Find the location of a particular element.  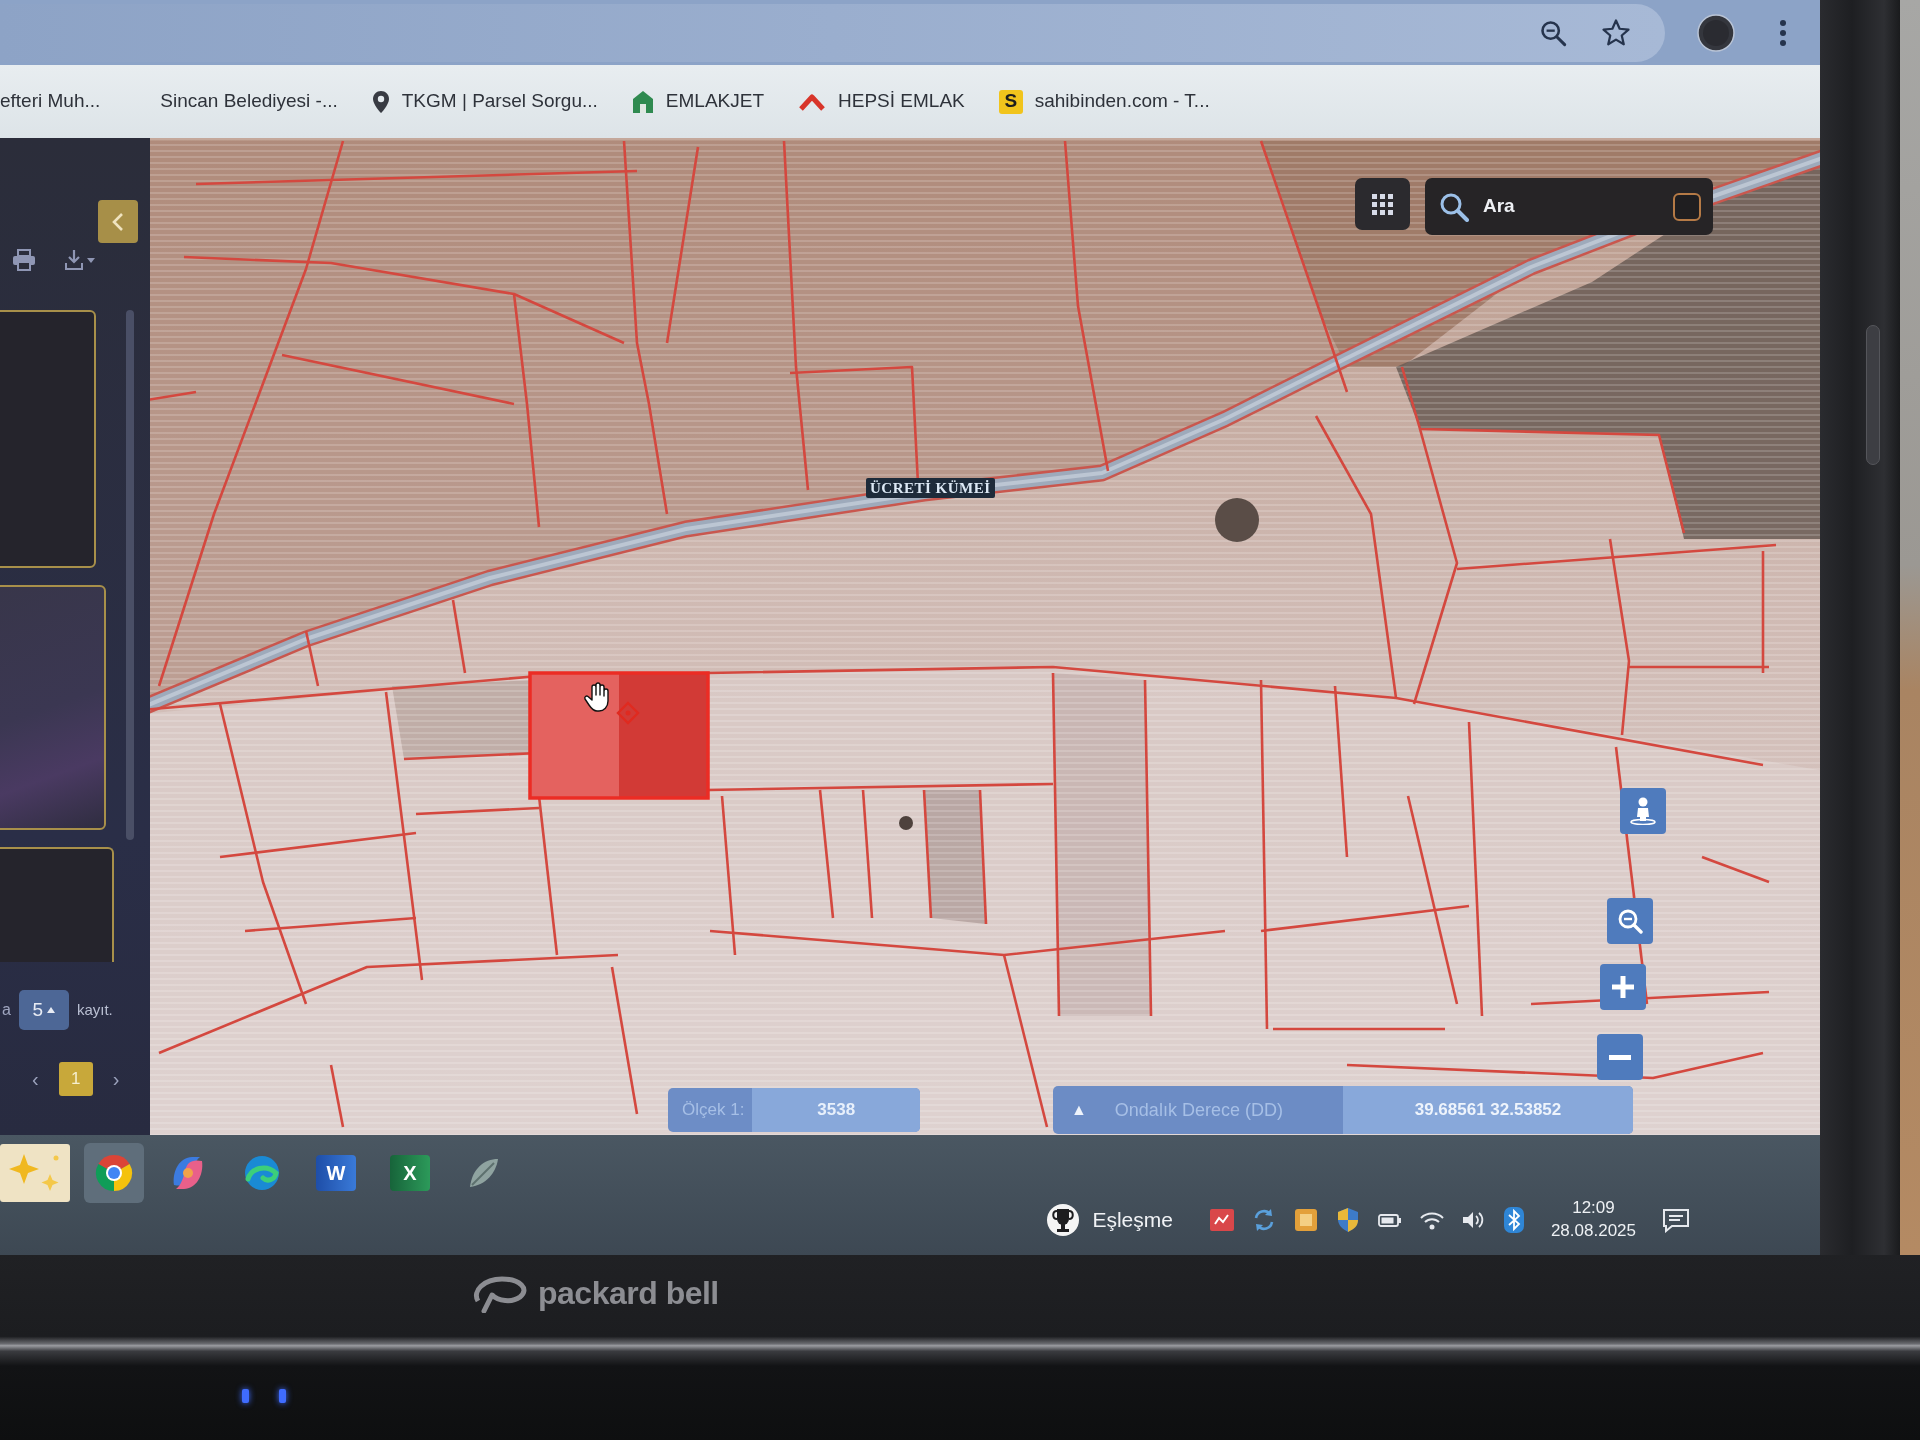

next-page-link: › is located at coordinates (116, 1079).